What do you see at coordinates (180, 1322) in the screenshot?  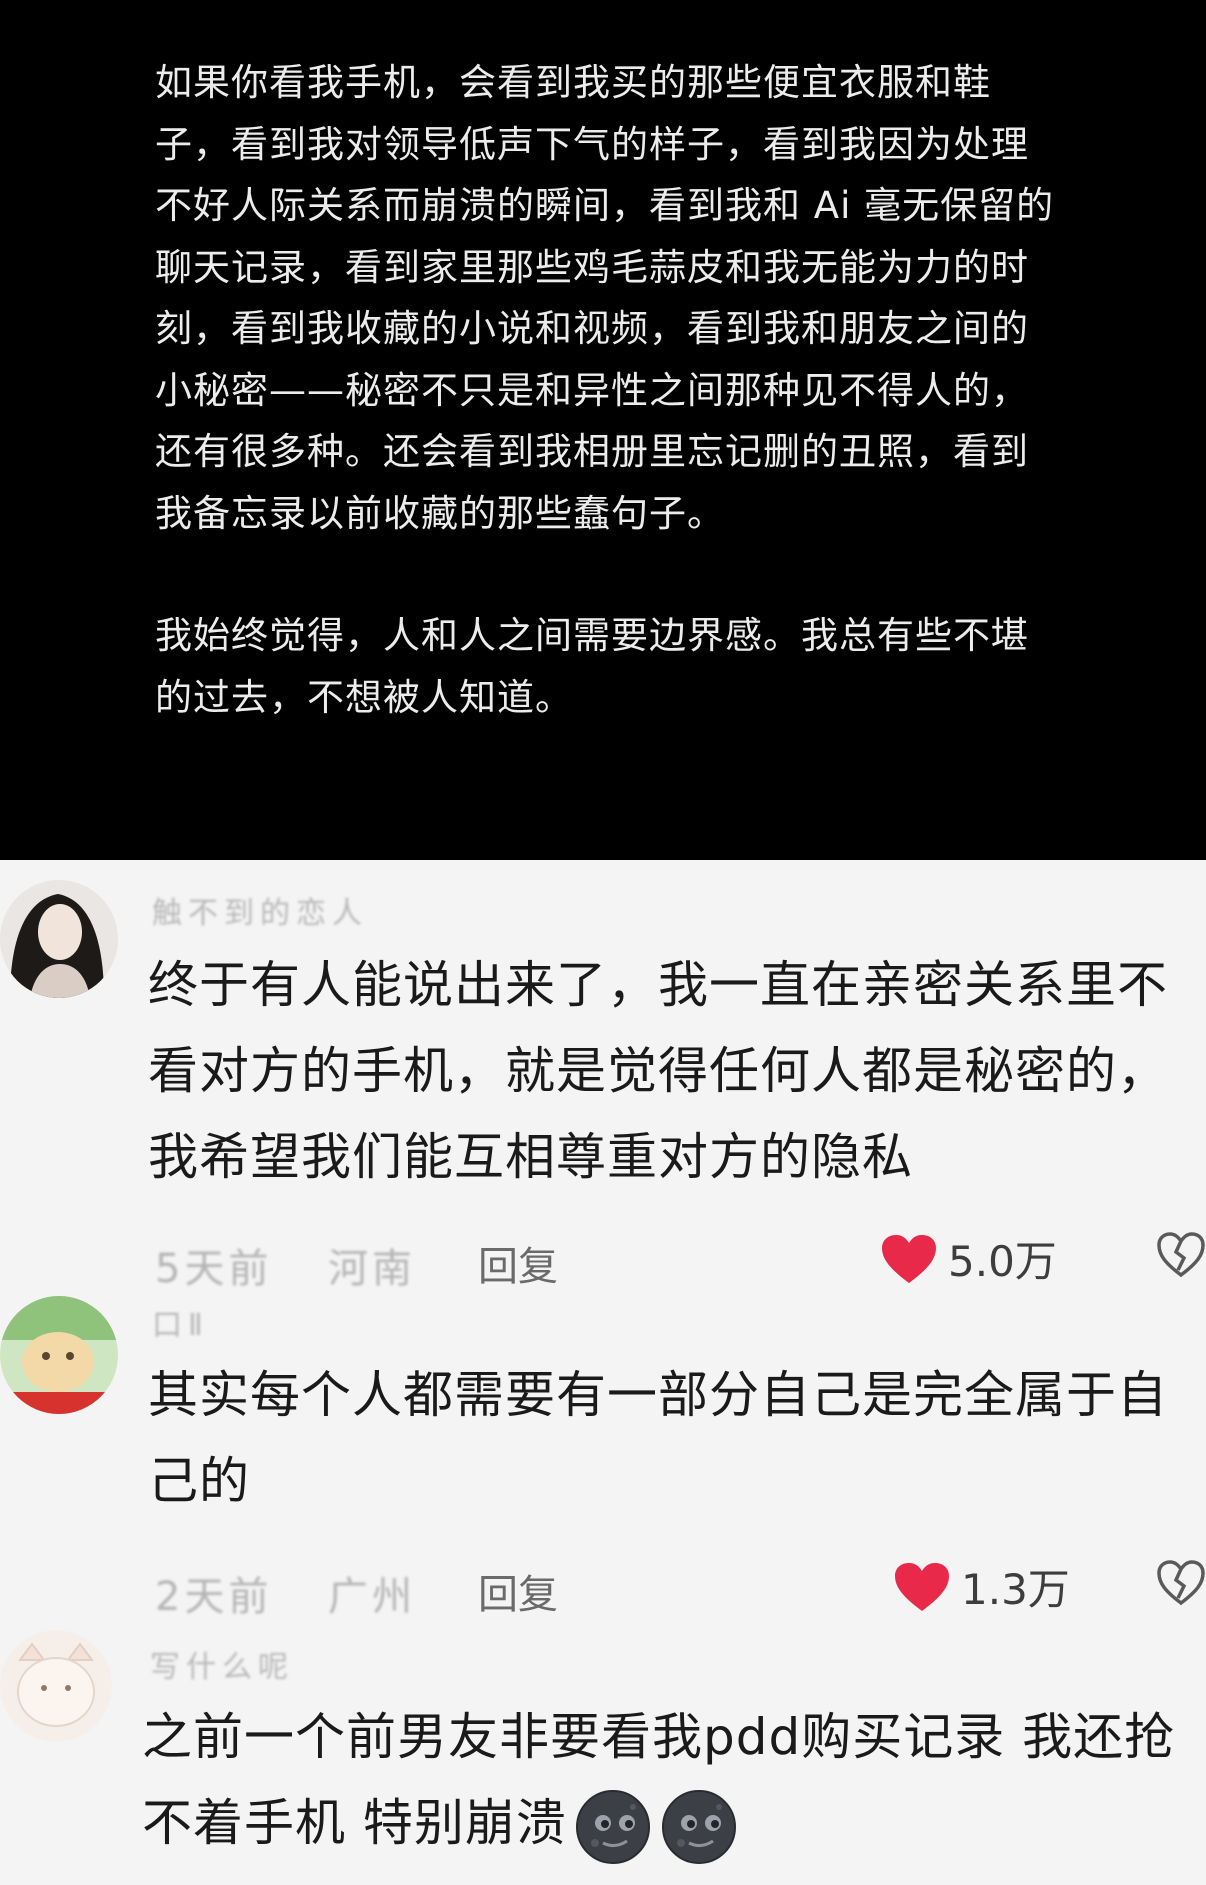 I see `comment-username: 口Ⅱ` at bounding box center [180, 1322].